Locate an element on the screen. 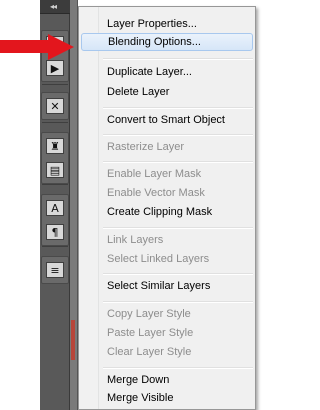  play-action-icon: ▶ is located at coordinates (55, 68).